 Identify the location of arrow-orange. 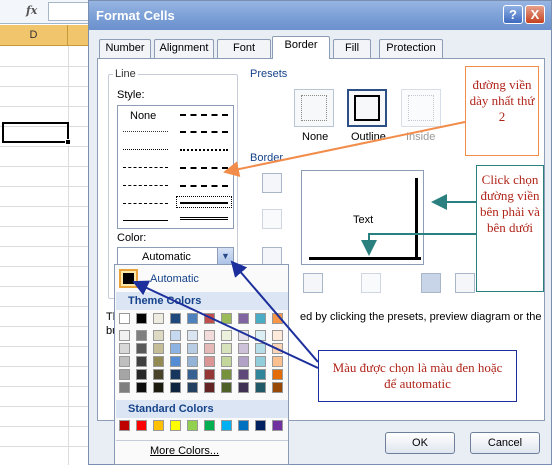
(344, 149).